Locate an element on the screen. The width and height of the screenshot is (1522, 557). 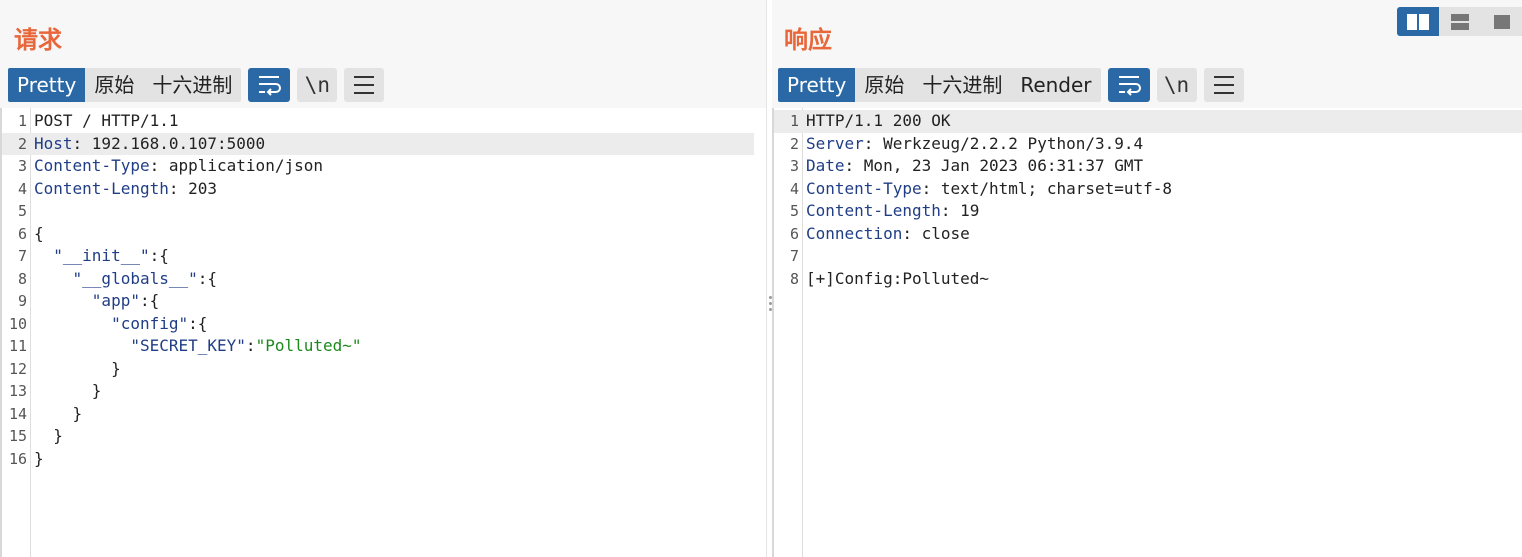
request-menu-button is located at coordinates (364, 85).